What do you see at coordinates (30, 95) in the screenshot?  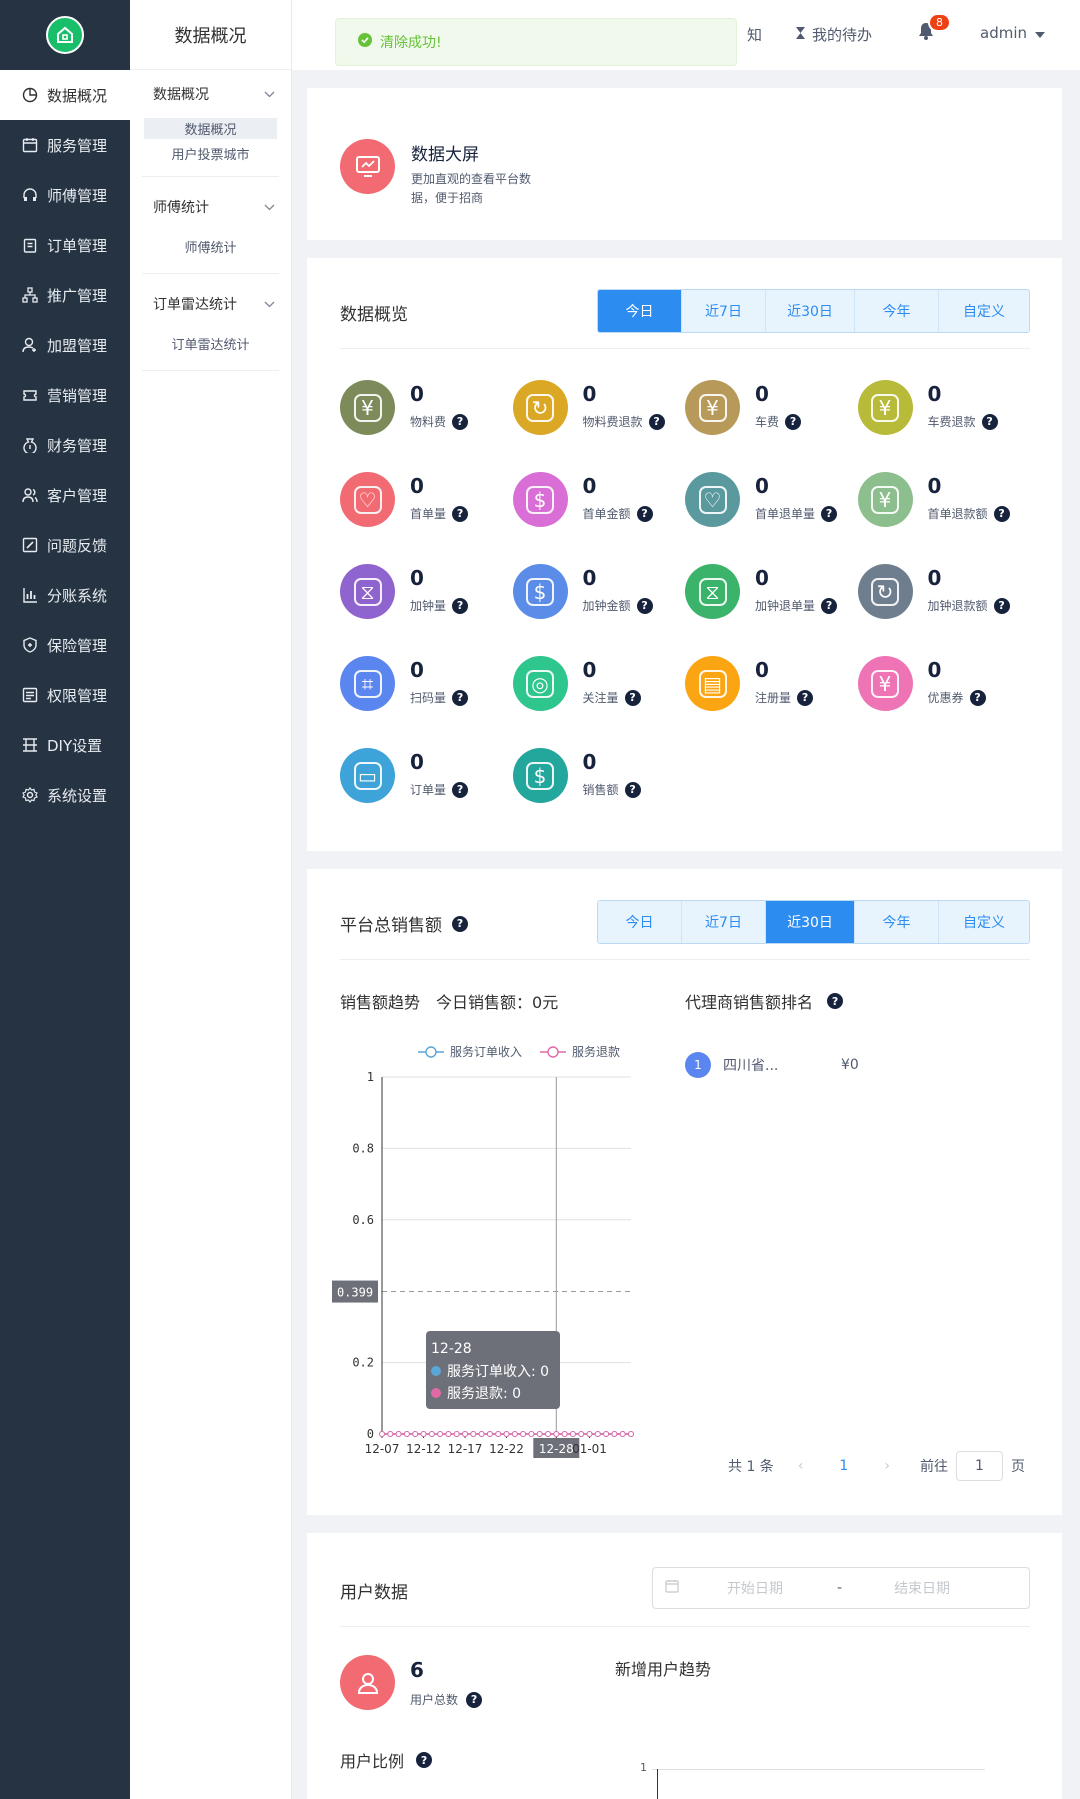 I see `pie-chart-icon` at bounding box center [30, 95].